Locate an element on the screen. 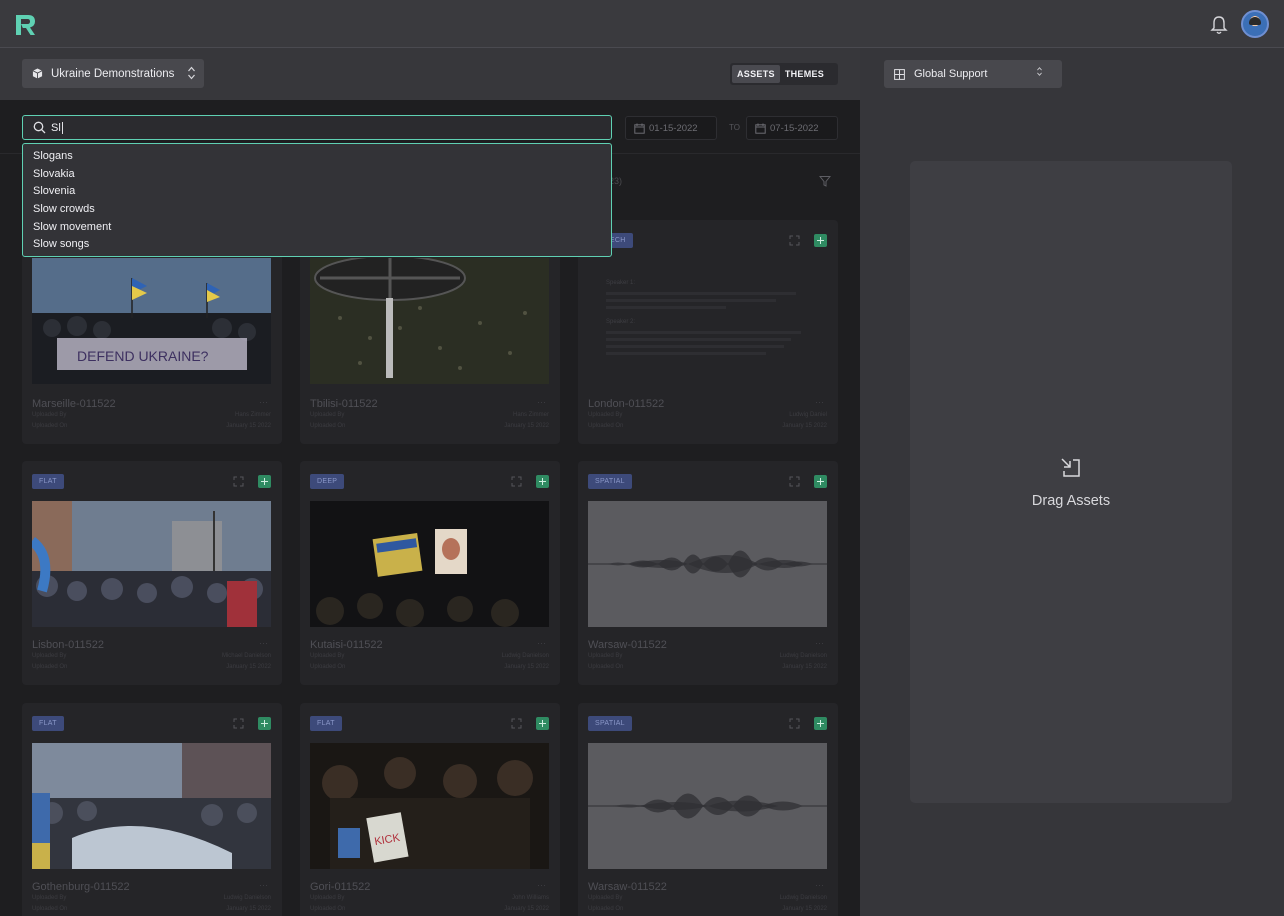  cube-icon is located at coordinates (37, 73).